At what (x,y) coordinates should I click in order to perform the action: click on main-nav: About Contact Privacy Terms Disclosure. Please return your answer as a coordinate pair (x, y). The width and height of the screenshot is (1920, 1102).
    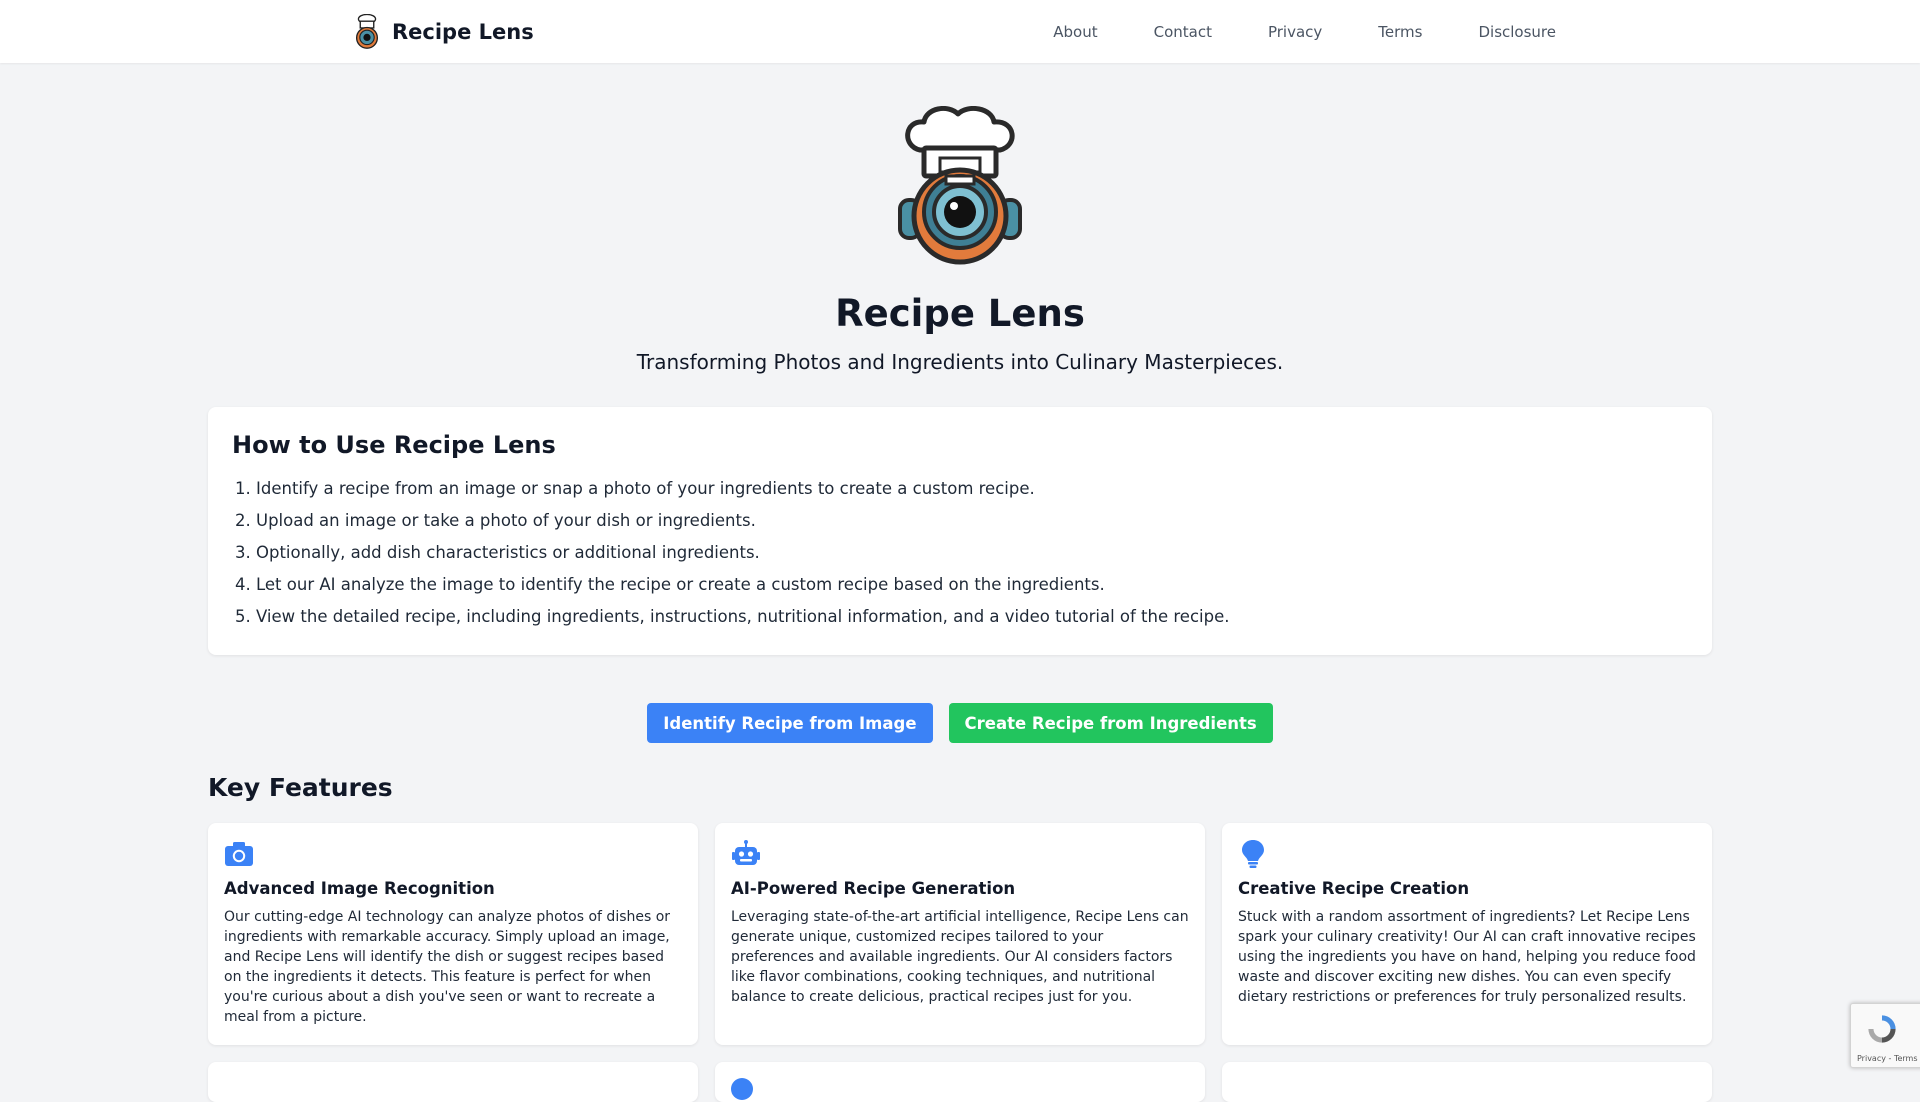
    Looking at the image, I should click on (1304, 31).